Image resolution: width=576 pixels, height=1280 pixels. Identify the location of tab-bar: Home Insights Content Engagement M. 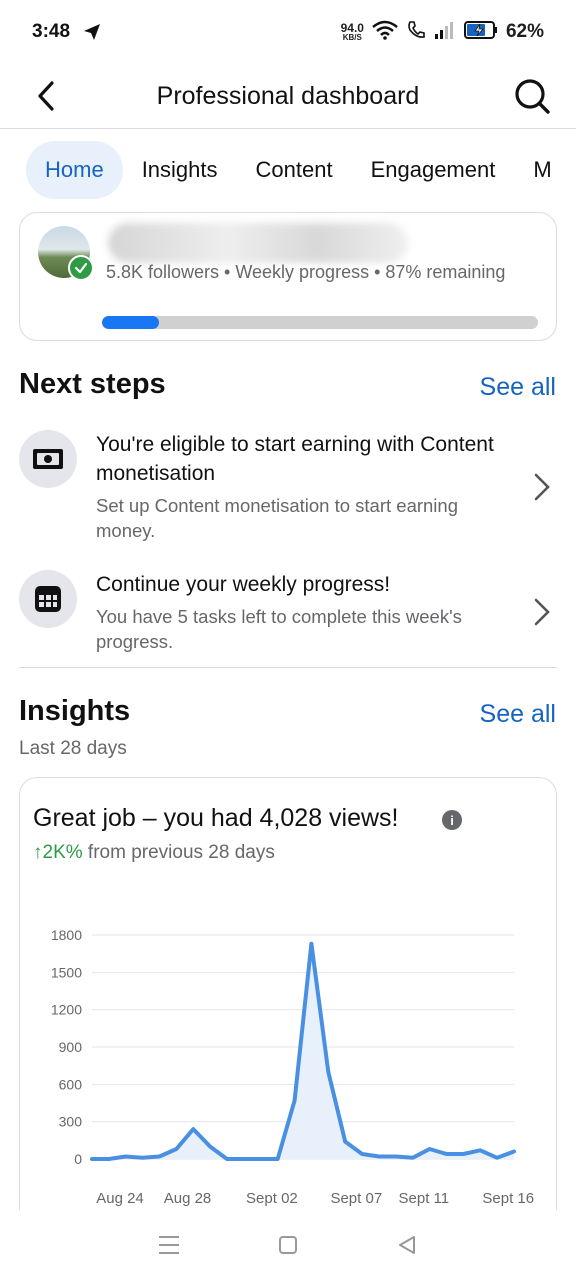
(298, 170).